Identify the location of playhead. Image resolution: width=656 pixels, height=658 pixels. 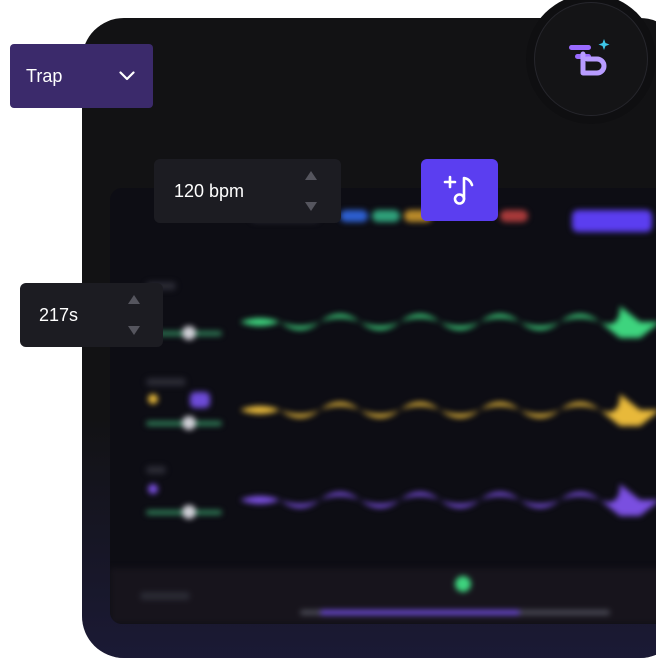
(463, 584).